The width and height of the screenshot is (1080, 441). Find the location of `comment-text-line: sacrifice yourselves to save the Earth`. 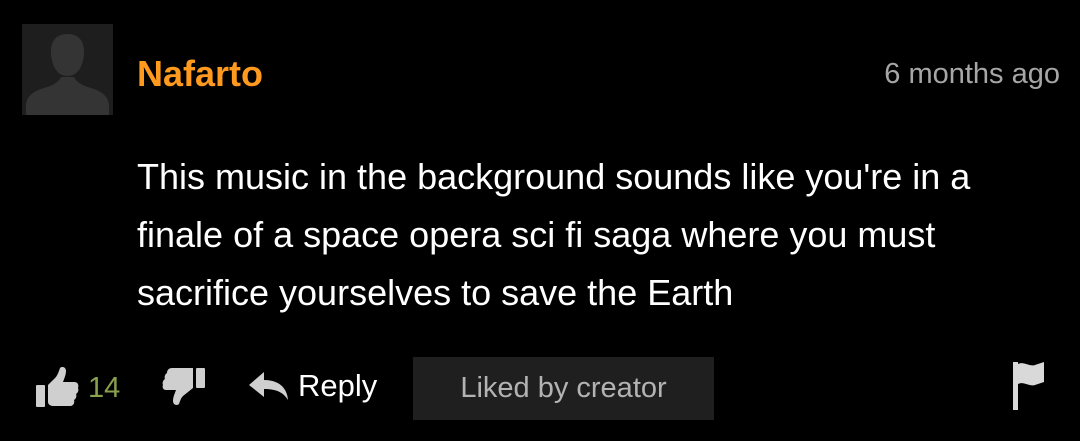

comment-text-line: sacrifice yourselves to save the Earth is located at coordinates (435, 292).